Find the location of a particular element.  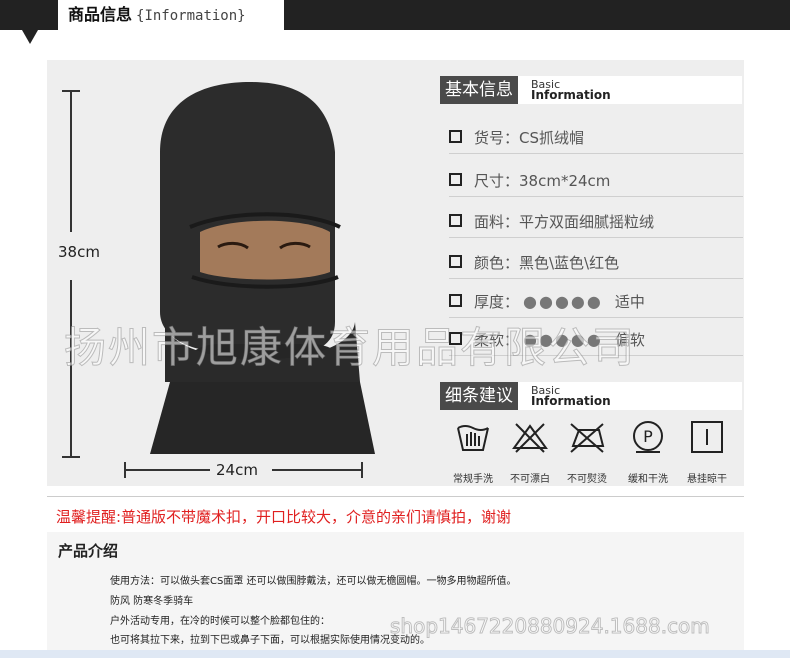

basic-info-subtitle-line2: Information is located at coordinates (571, 95).